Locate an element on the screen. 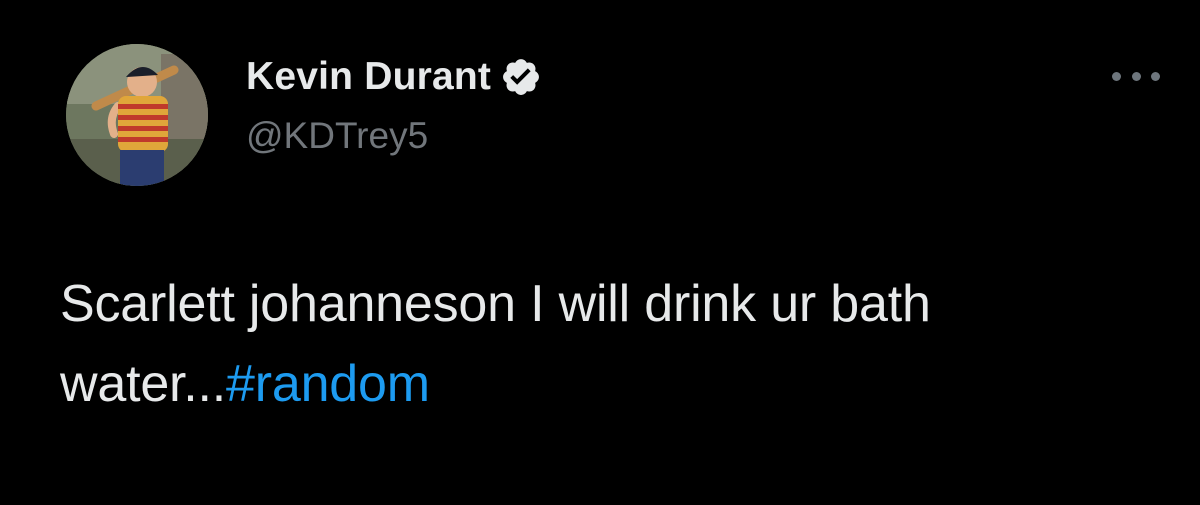 The height and width of the screenshot is (505, 1200). avatar-photo is located at coordinates (137, 115).